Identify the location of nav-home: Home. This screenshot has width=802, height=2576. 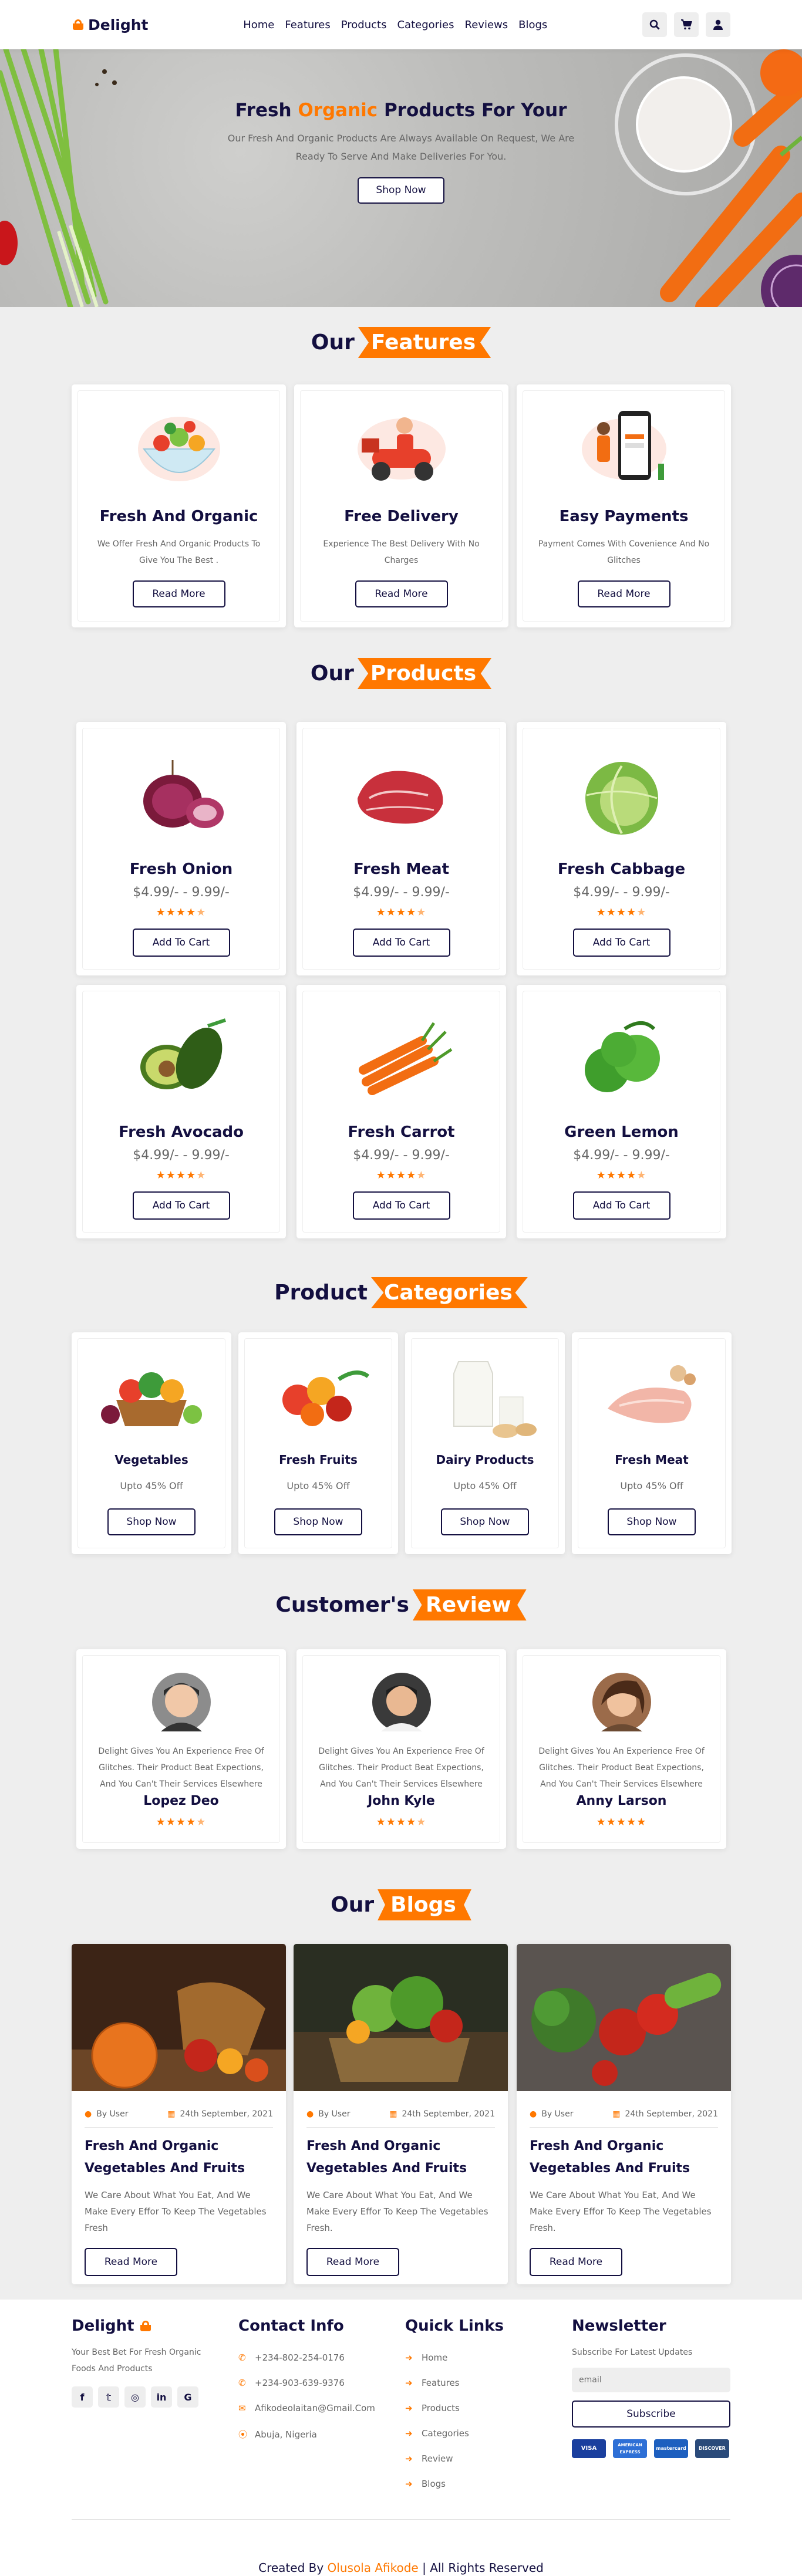
(258, 25).